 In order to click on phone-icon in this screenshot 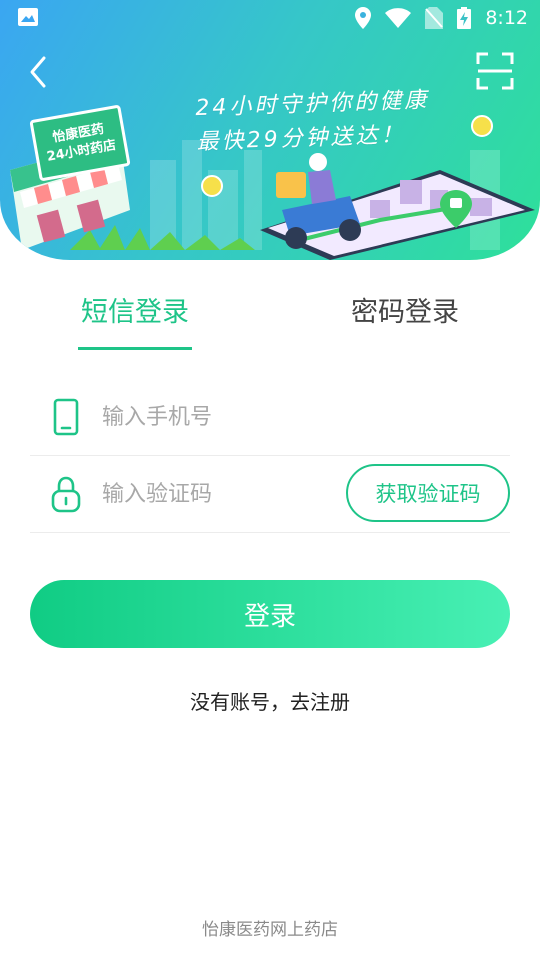, I will do `click(66, 417)`.